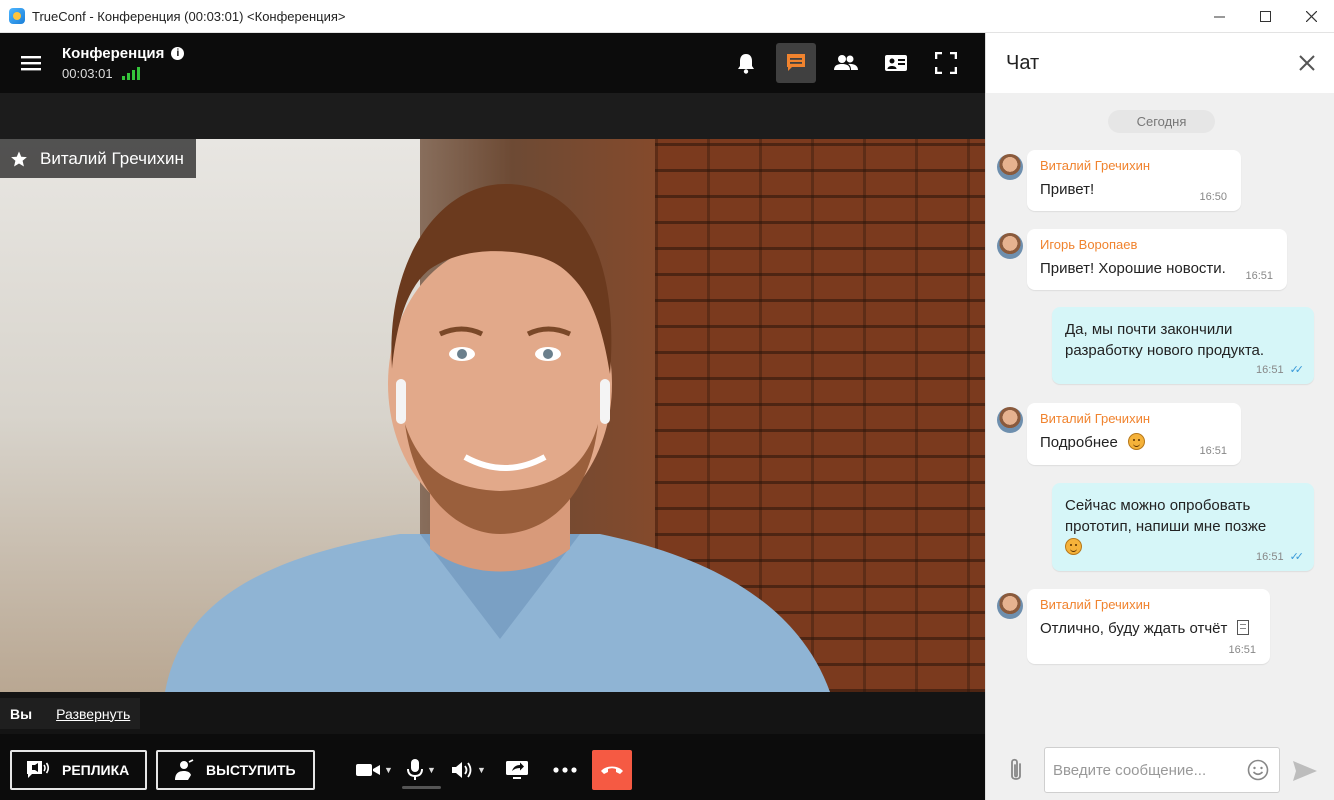  Describe the element at coordinates (123, 73) in the screenshot. I see `conference-timer-row: 00:03:01` at that location.